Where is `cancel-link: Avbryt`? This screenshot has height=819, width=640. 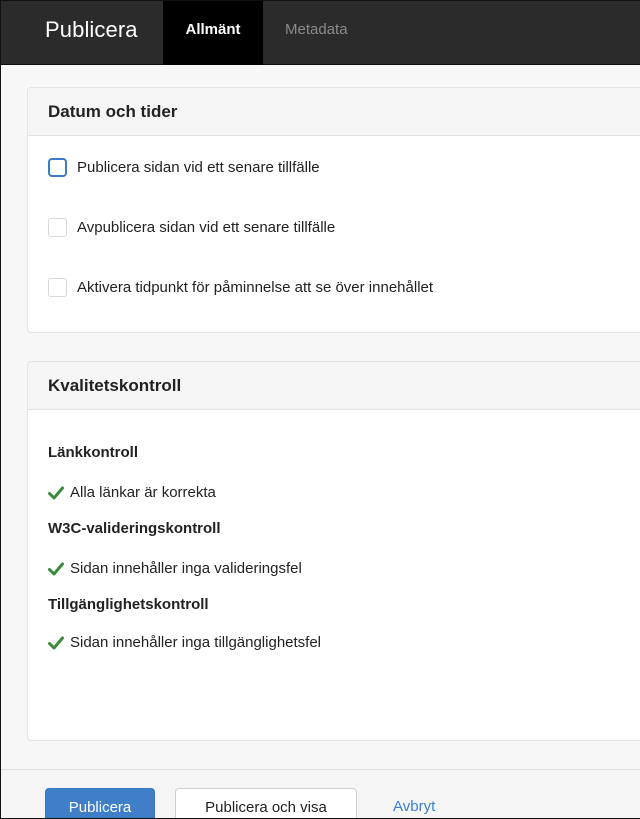
cancel-link: Avbryt is located at coordinates (417, 803).